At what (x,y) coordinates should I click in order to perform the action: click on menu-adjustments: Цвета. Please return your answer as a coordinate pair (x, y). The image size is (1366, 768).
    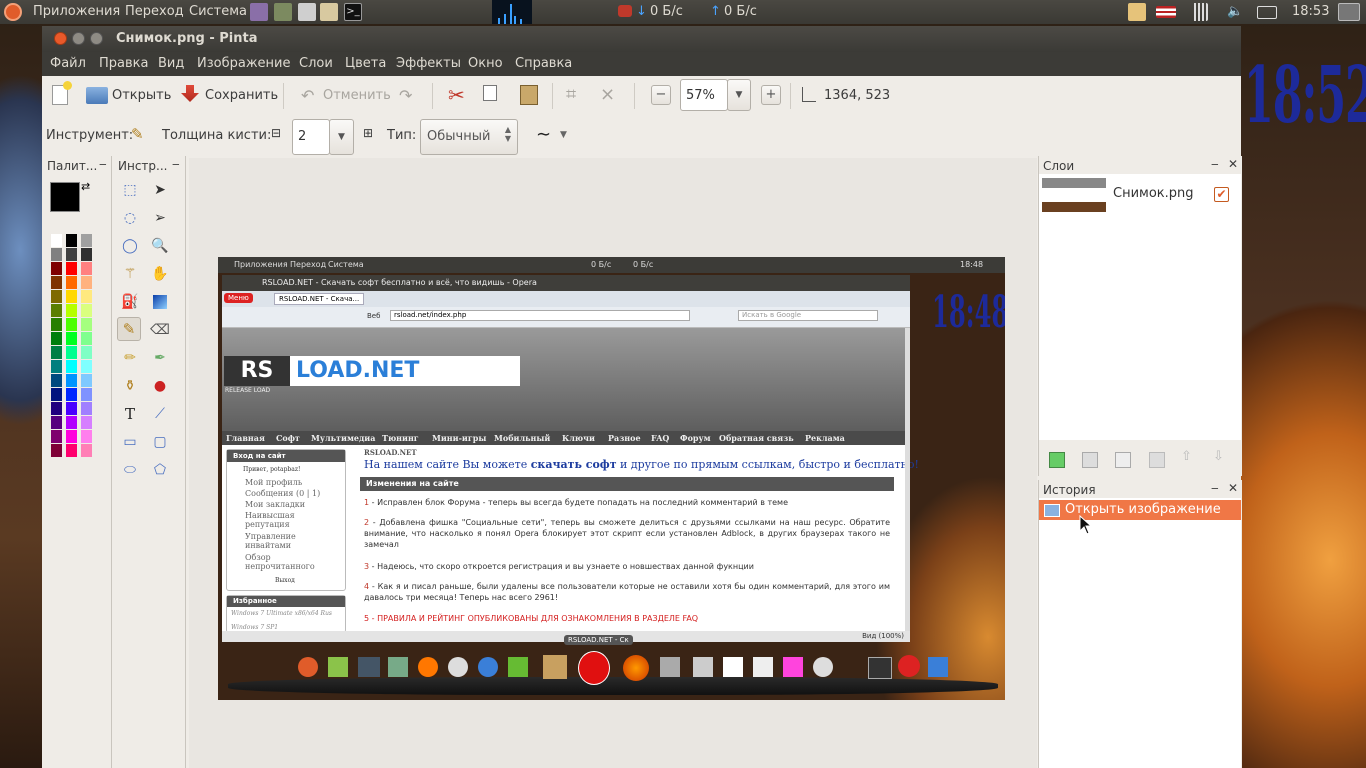
    Looking at the image, I should click on (365, 63).